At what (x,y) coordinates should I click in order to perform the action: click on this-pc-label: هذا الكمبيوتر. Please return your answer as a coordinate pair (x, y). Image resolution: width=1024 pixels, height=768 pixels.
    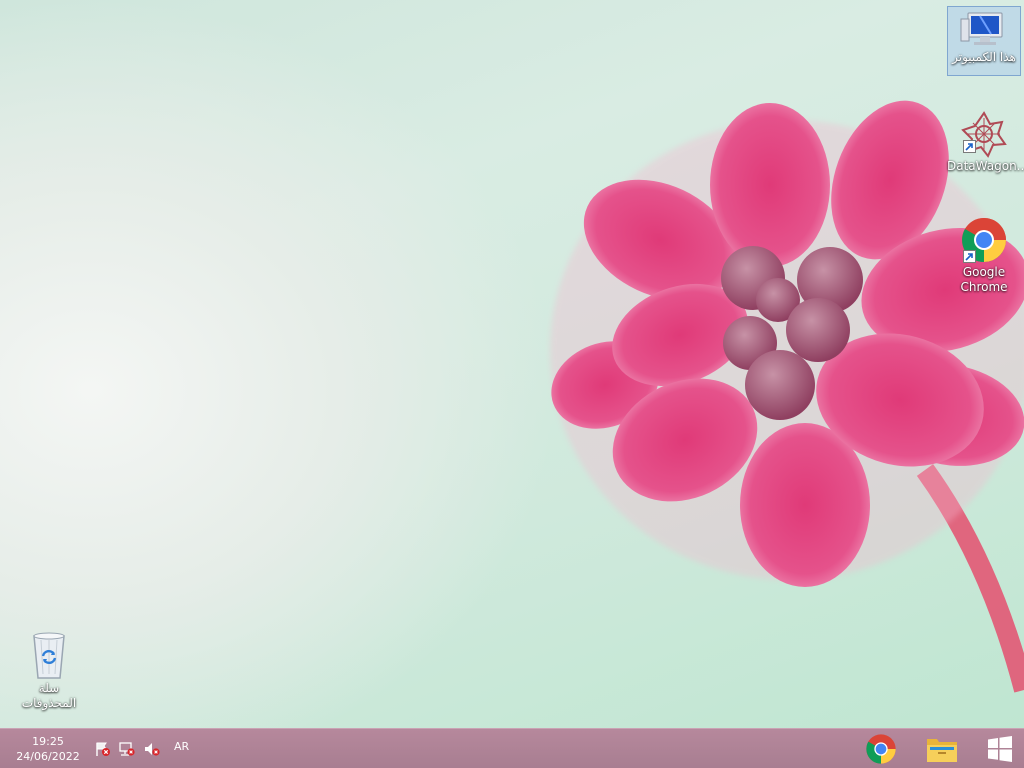
    Looking at the image, I should click on (984, 57).